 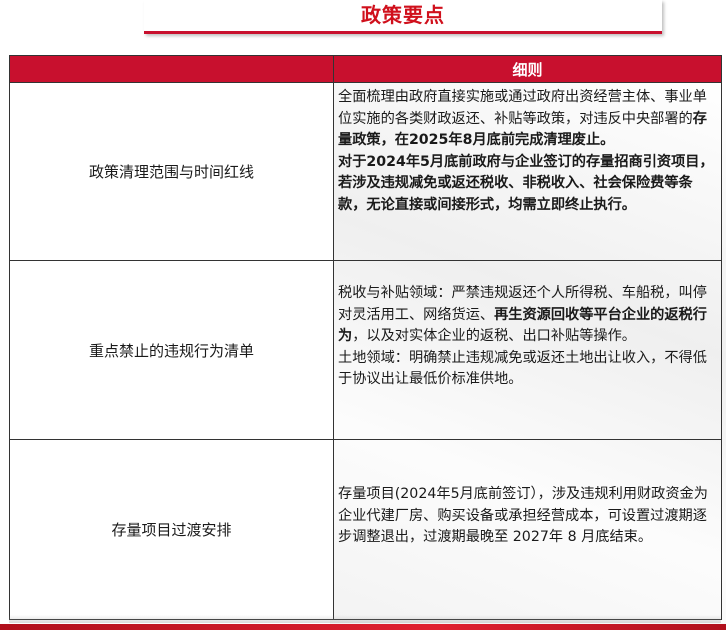 I want to click on table-header-label, so click(x=171, y=69).